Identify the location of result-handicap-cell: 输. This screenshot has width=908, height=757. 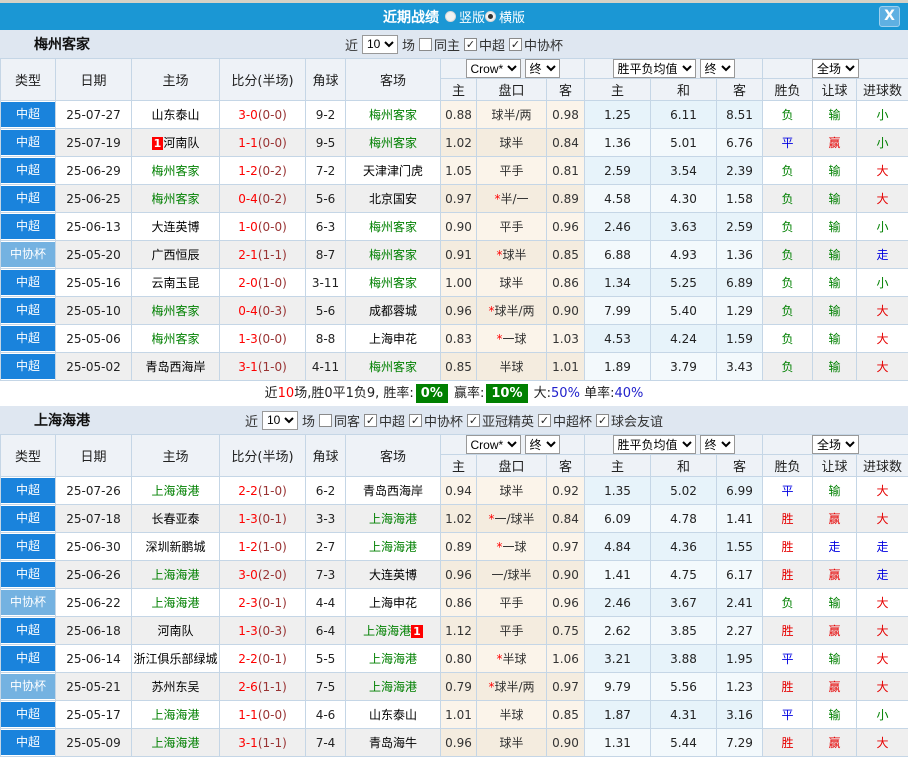
(835, 715).